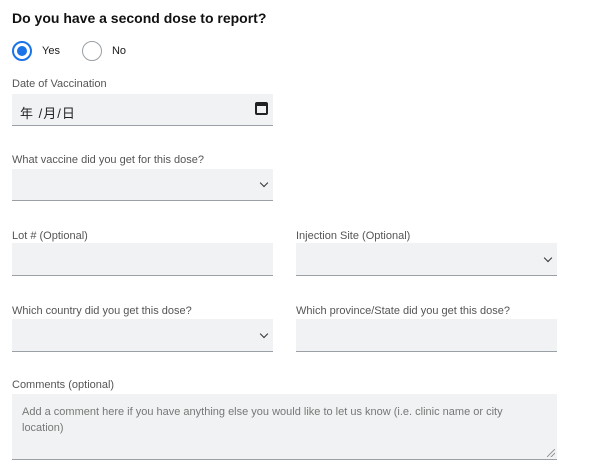  What do you see at coordinates (104, 51) in the screenshot?
I see `radio-option-no: No` at bounding box center [104, 51].